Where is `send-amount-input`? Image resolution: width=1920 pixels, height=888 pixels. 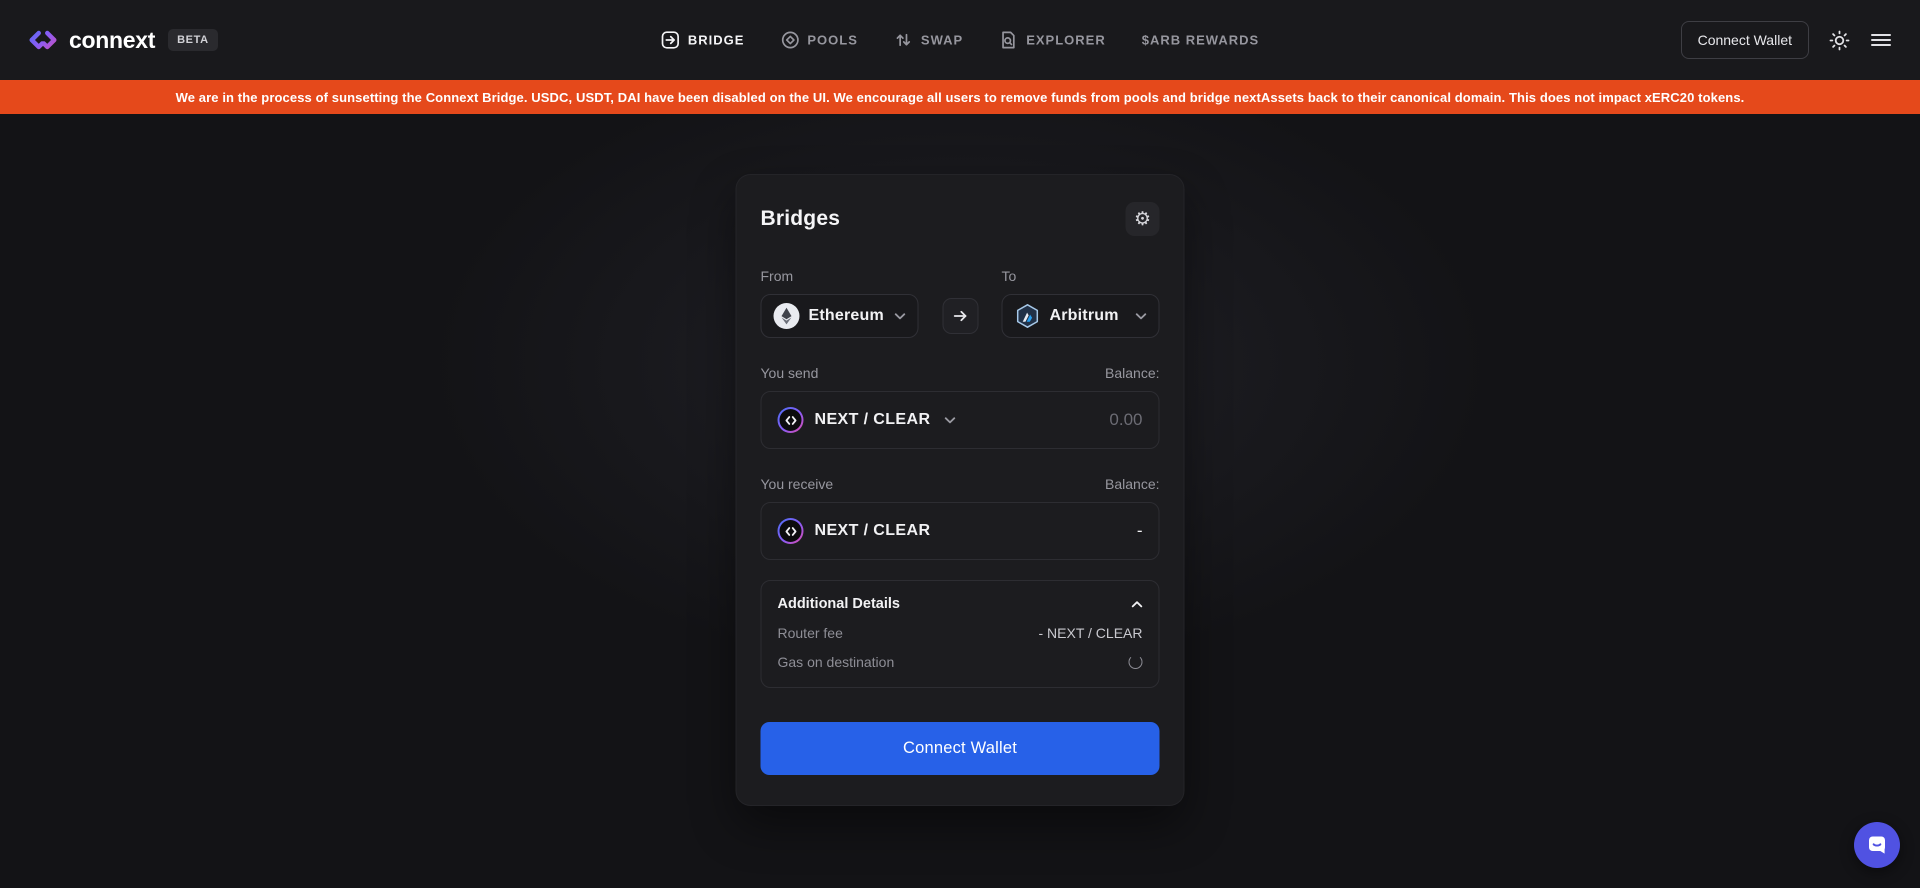
send-amount-input is located at coordinates (1077, 420).